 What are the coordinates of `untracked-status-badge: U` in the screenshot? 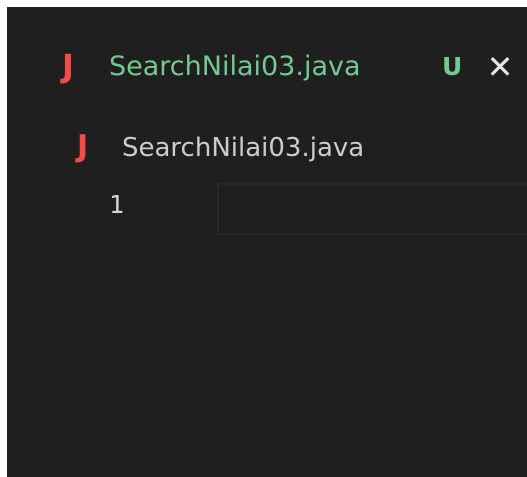 It's located at (452, 66).